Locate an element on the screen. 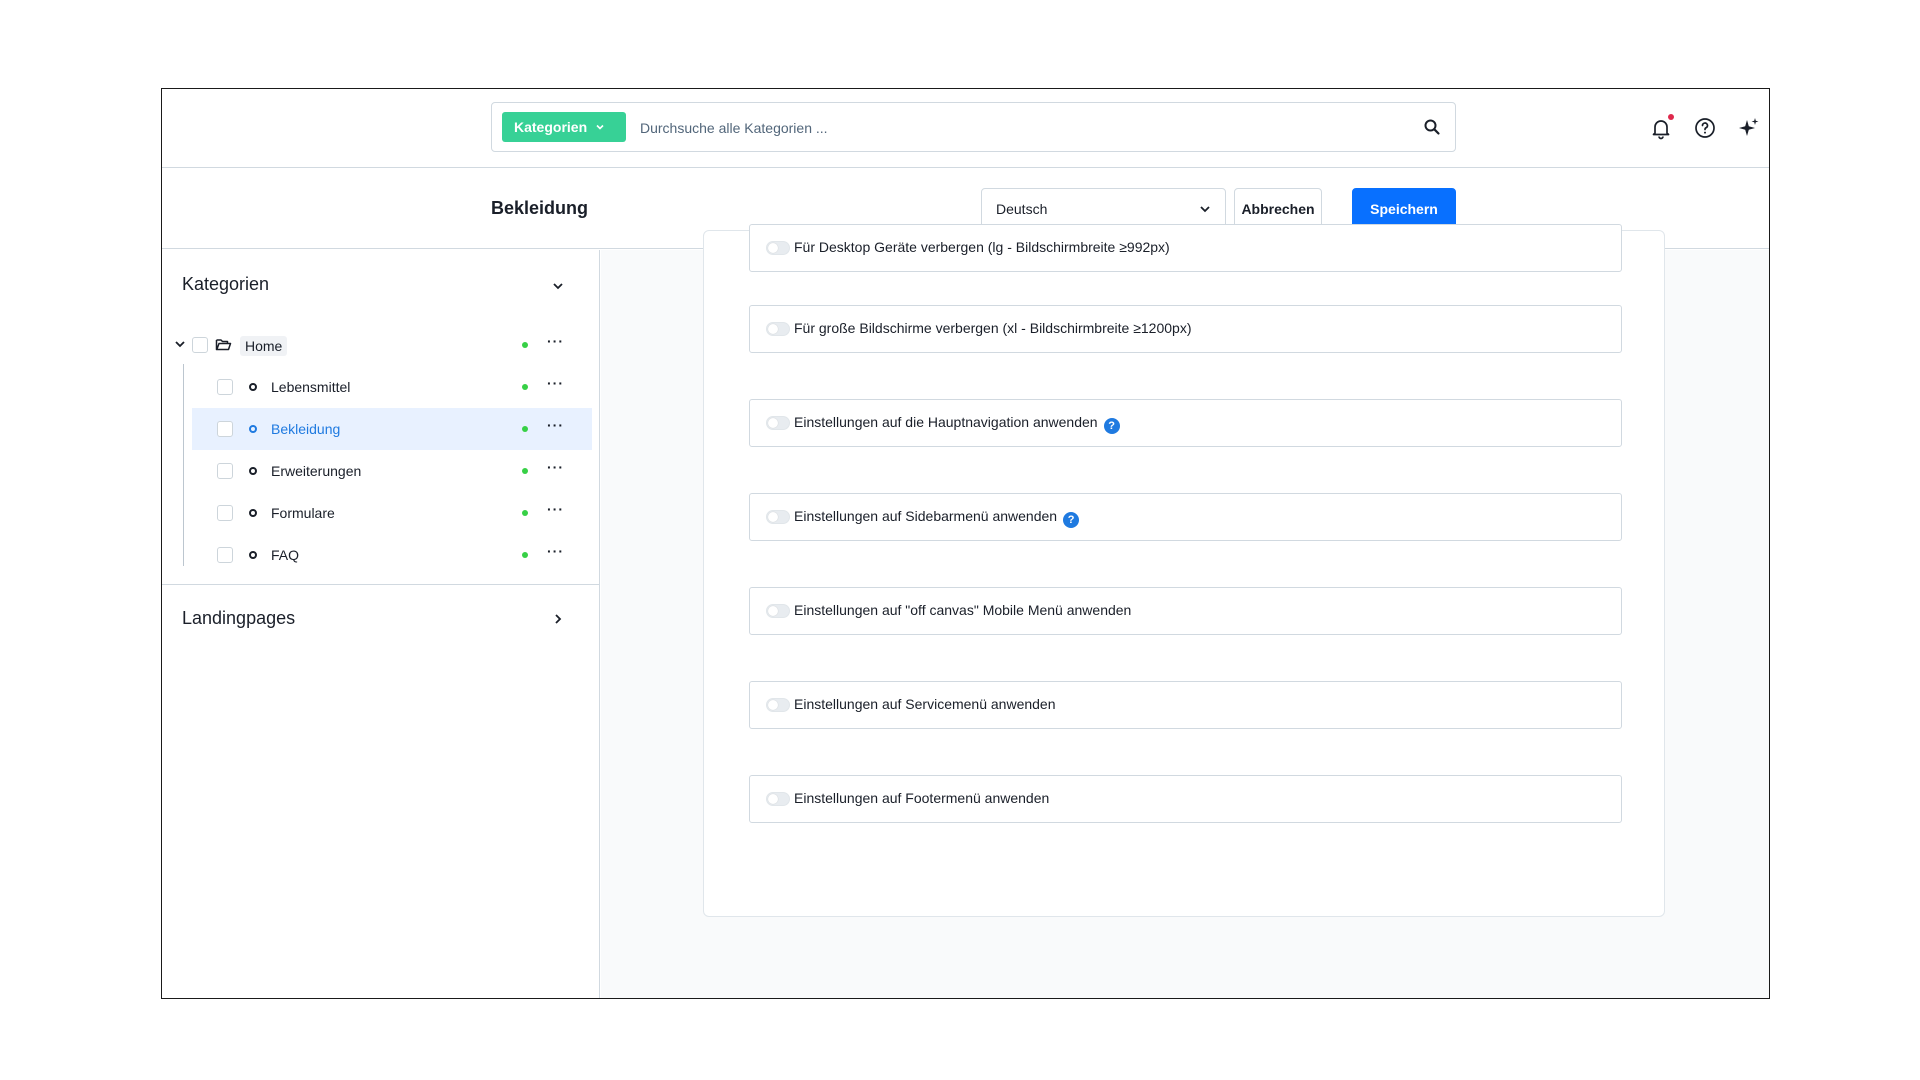 This screenshot has width=1920, height=1080. hide-large-screens-toggle is located at coordinates (778, 329).